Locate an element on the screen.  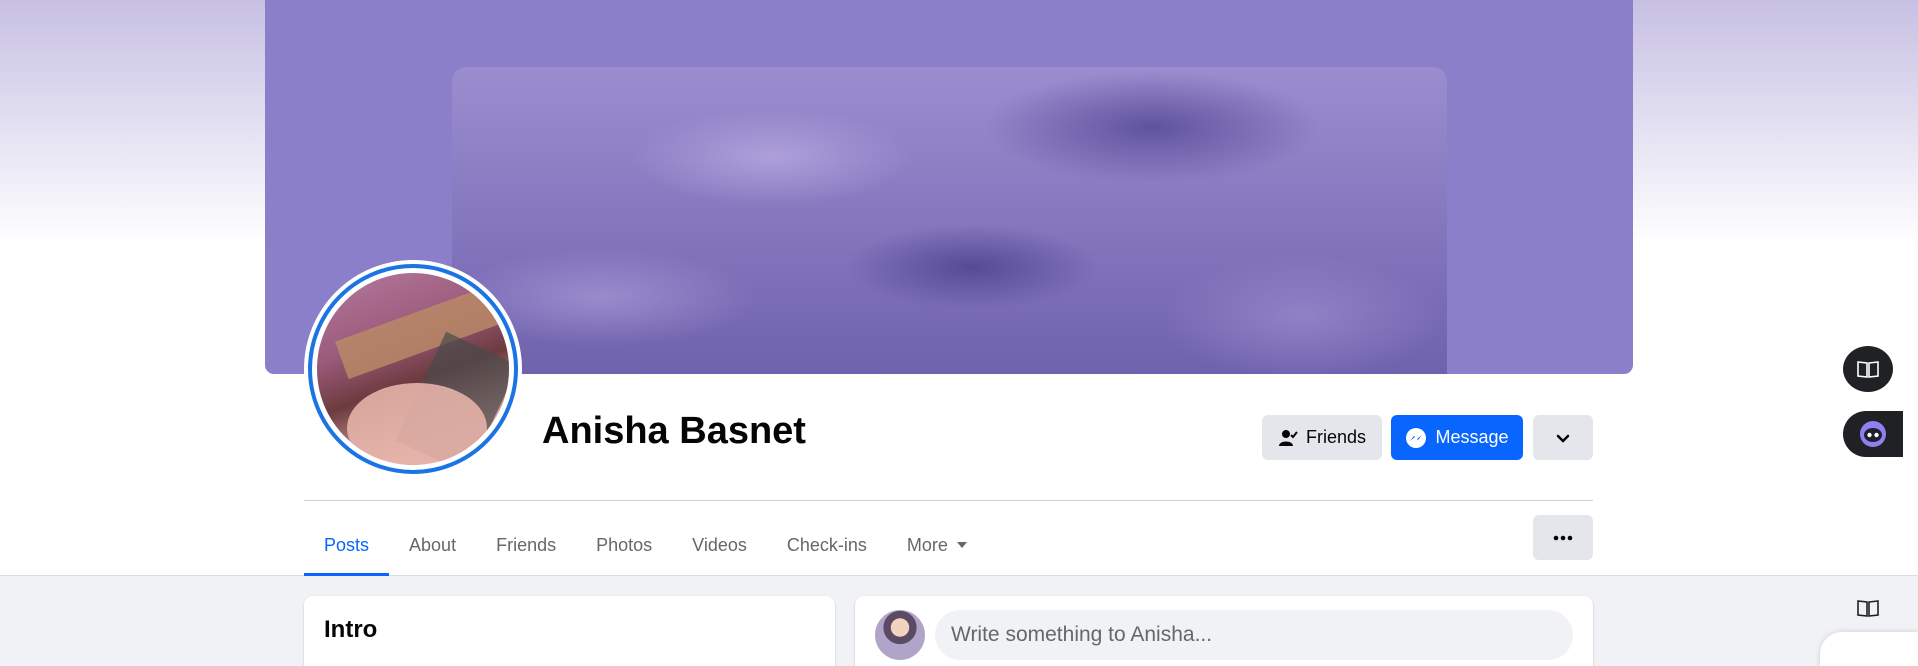
extension-panel-tab is located at coordinates (1869, 649).